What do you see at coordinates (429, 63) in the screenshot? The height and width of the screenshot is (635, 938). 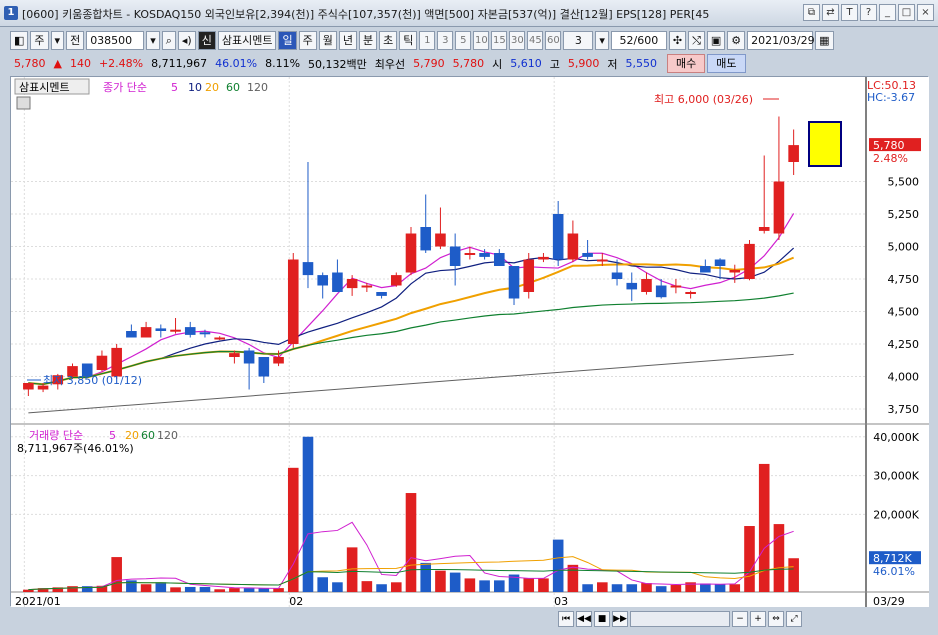 I see `ask-price: 5,790` at bounding box center [429, 63].